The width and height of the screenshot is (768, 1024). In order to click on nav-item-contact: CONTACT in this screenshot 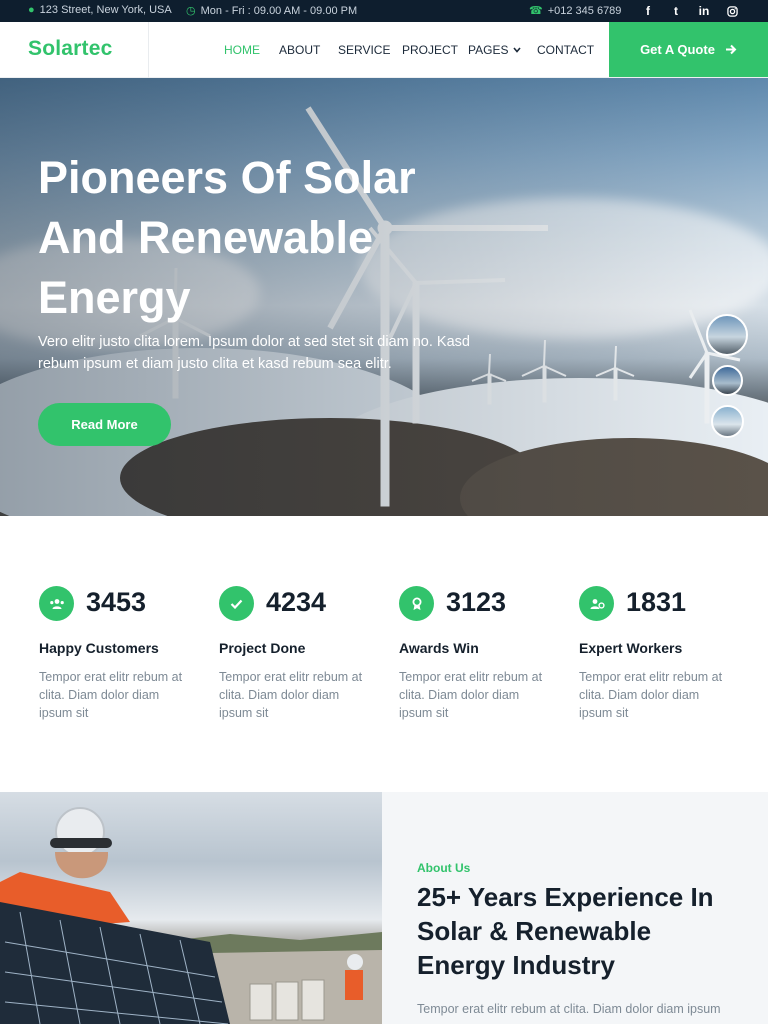, I will do `click(565, 50)`.